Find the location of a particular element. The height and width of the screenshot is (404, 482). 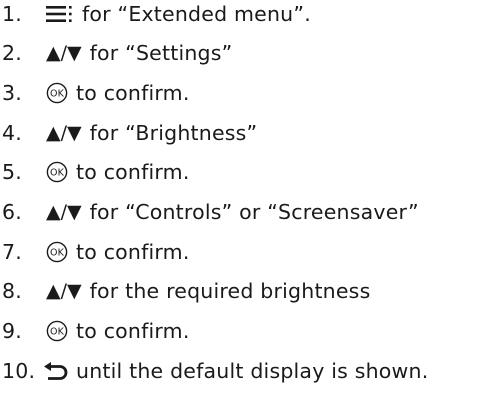

step-6: 6. ▲/▼ for “Controls” or “Screensaver” is located at coordinates (210, 212).